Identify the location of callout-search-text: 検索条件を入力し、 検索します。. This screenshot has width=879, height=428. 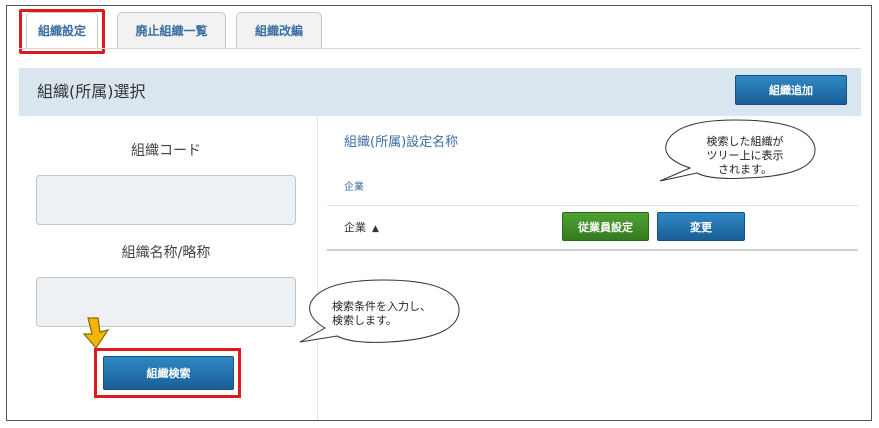
(392, 314).